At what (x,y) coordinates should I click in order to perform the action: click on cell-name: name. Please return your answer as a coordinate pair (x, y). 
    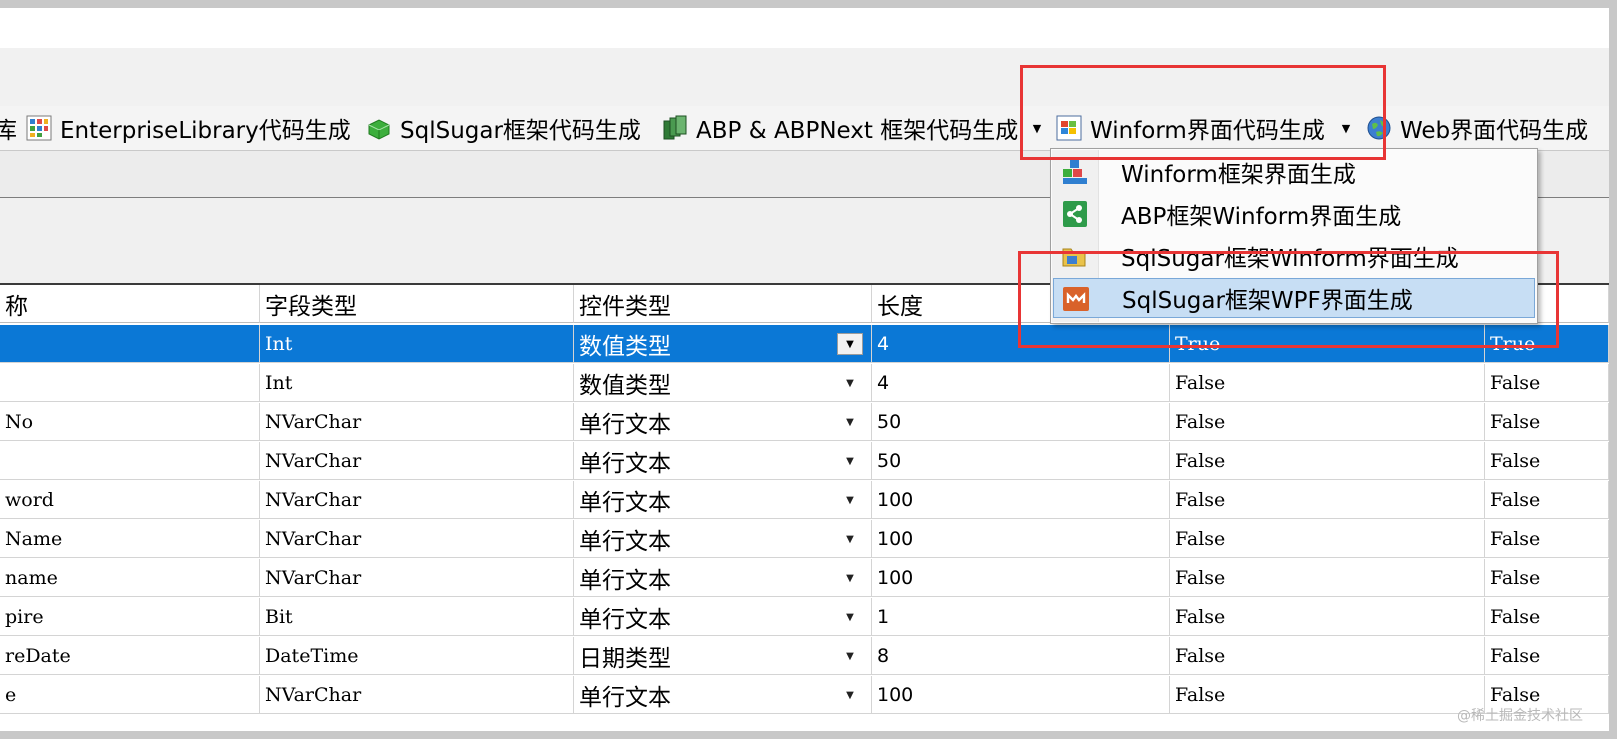
    Looking at the image, I should click on (130, 578).